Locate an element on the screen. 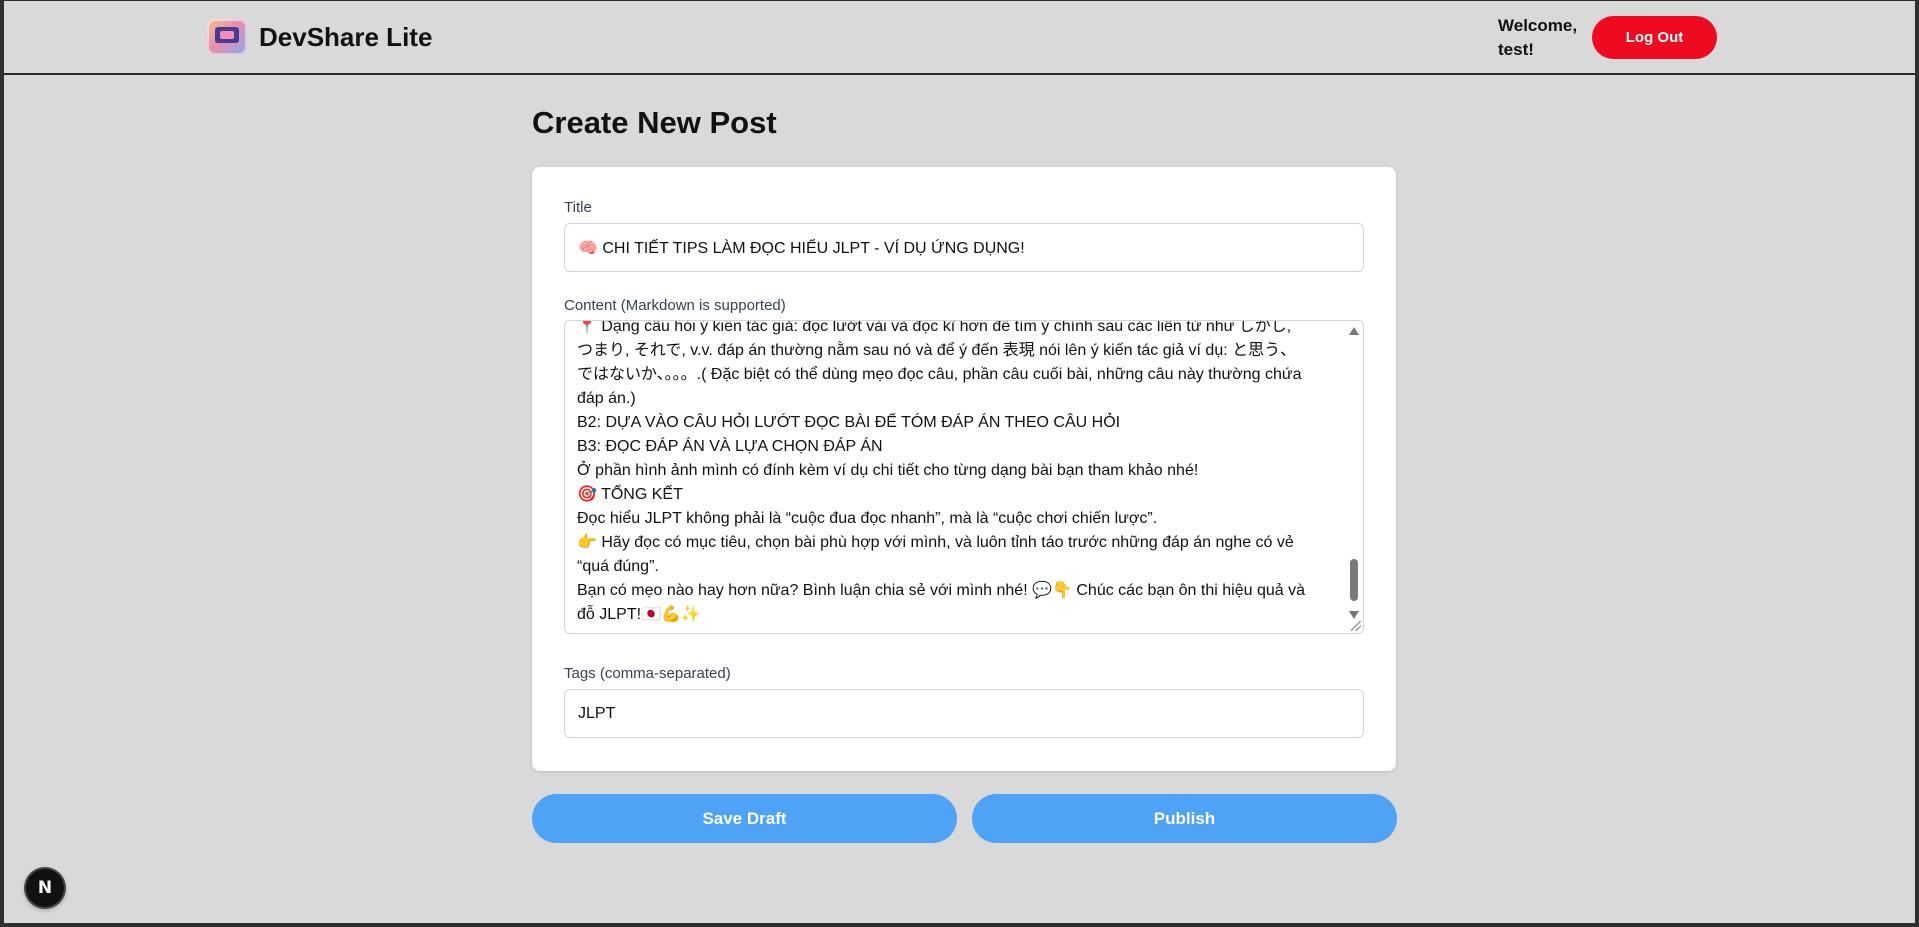 The height and width of the screenshot is (927, 1919). content-line: đỗ JLPT!🇯🇵💪✨ is located at coordinates (639, 614).